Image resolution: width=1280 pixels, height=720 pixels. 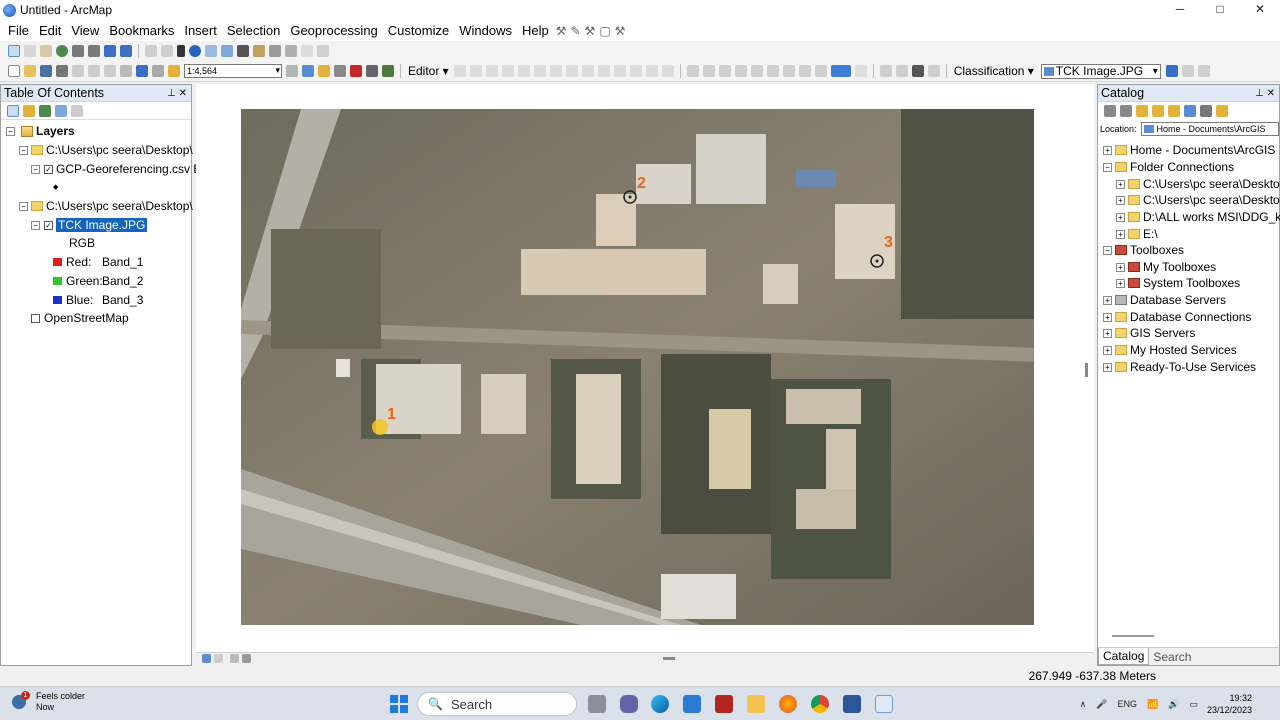 What do you see at coordinates (233, 71) in the screenshot?
I see `map-scale-input: 1:4,564` at bounding box center [233, 71].